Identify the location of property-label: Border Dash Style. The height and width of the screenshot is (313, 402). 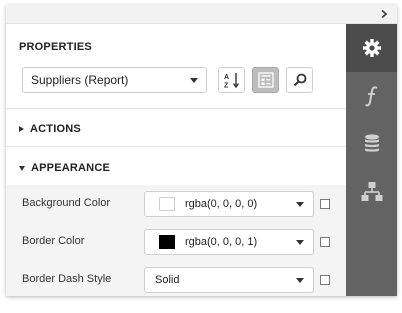
(67, 279).